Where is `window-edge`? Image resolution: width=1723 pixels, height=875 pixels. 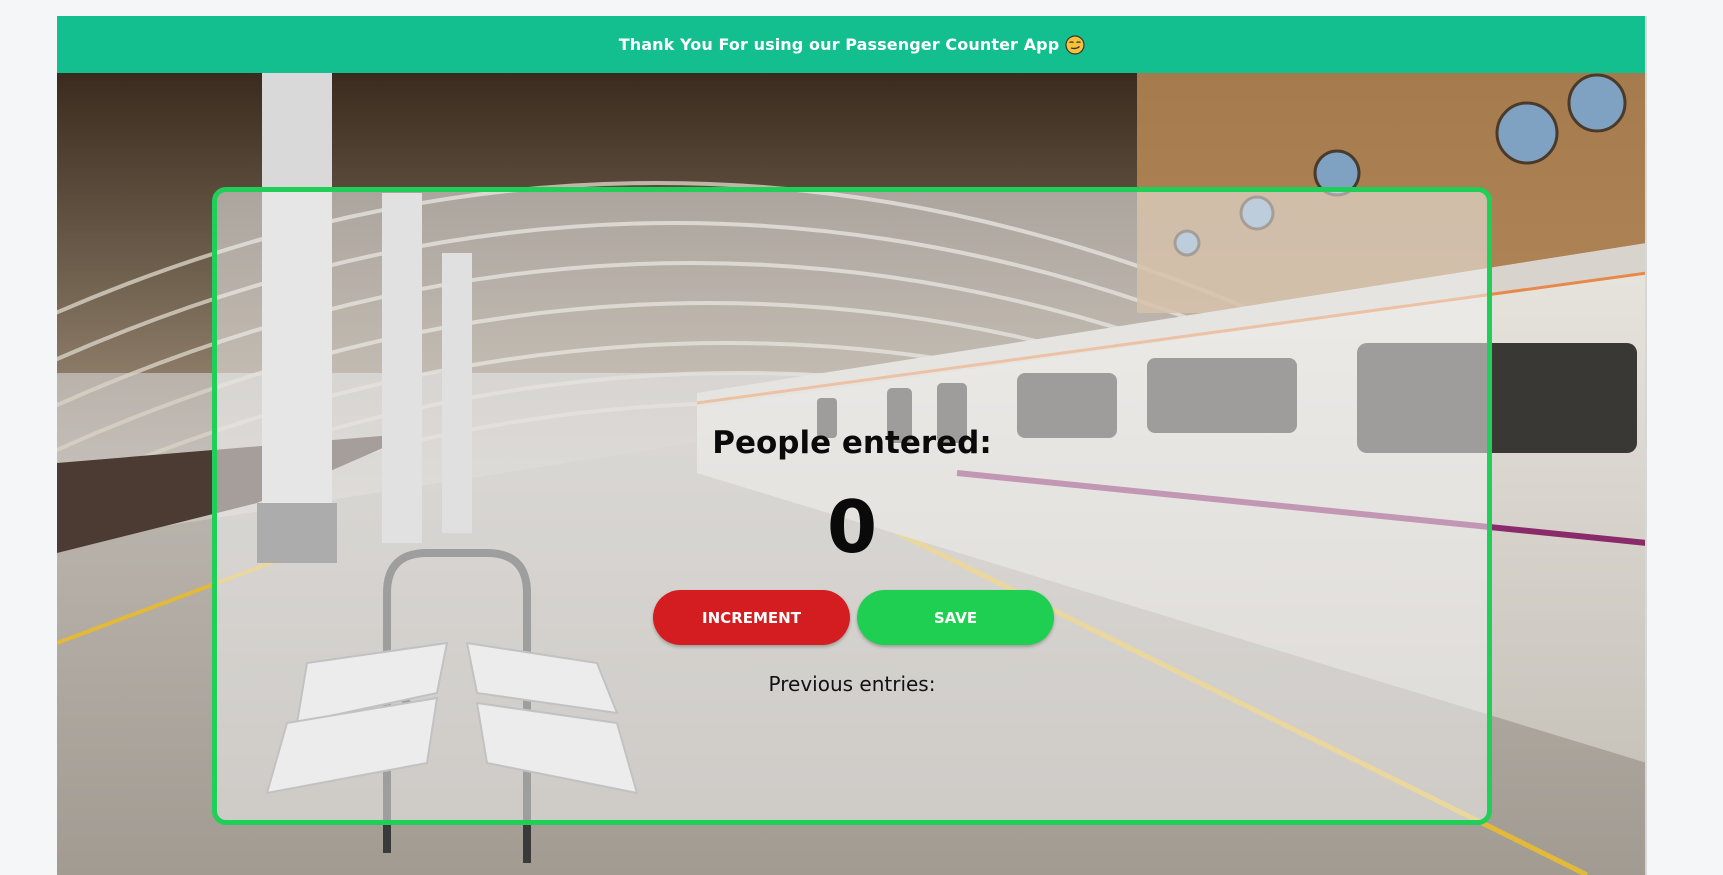 window-edge is located at coordinates (1646, 445).